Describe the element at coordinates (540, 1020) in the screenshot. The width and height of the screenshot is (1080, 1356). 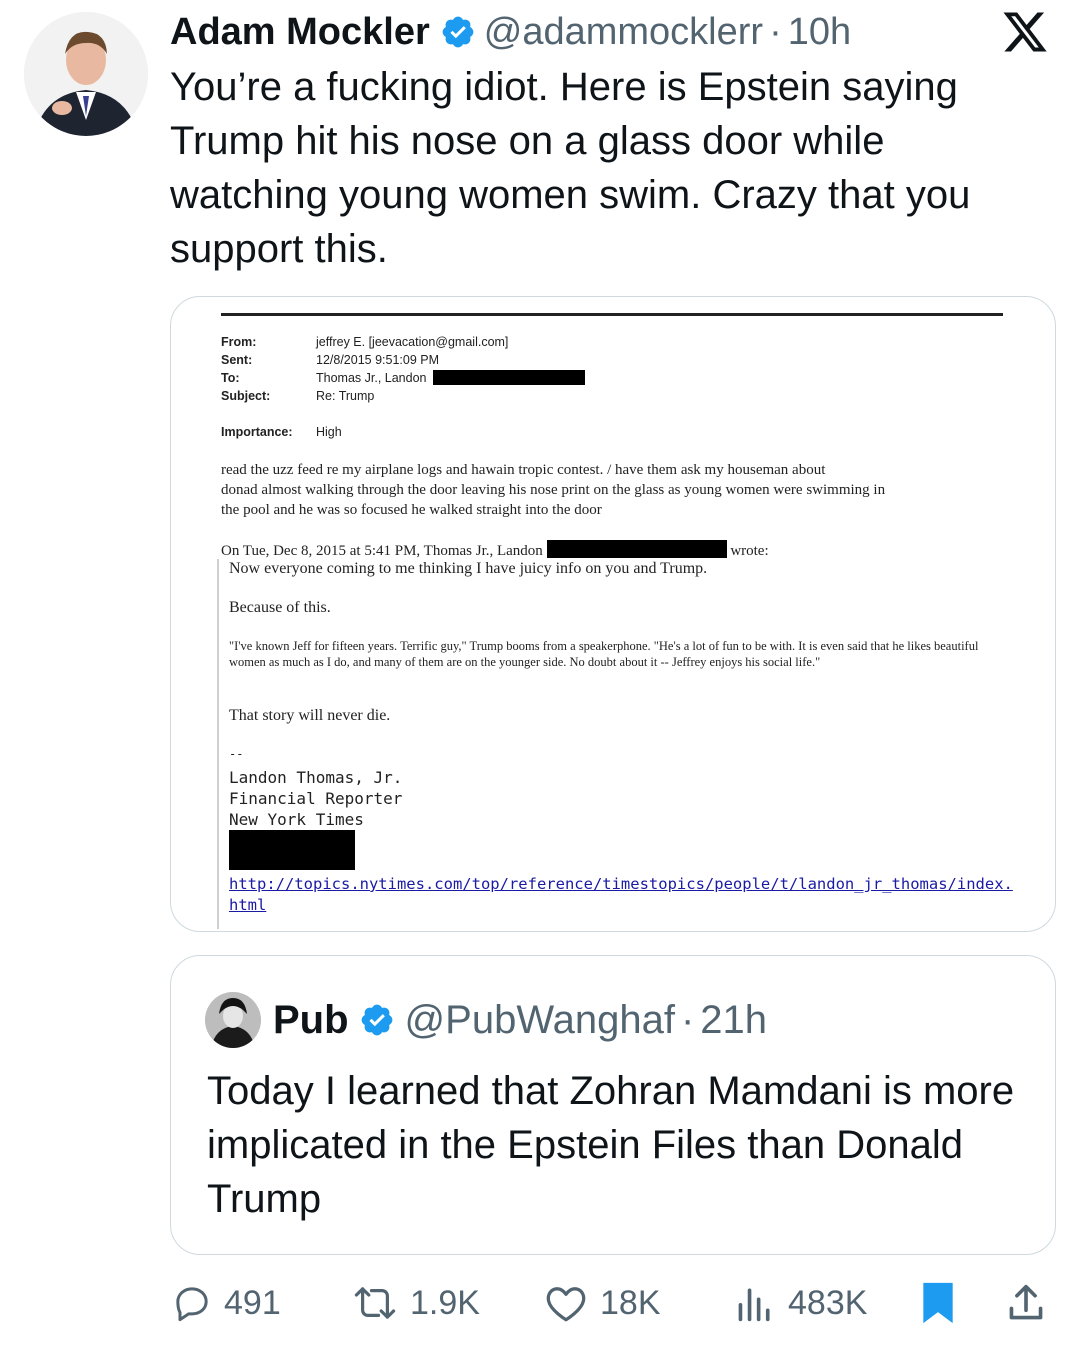
I see `quoted-author-handle: @PubWanghaf` at that location.